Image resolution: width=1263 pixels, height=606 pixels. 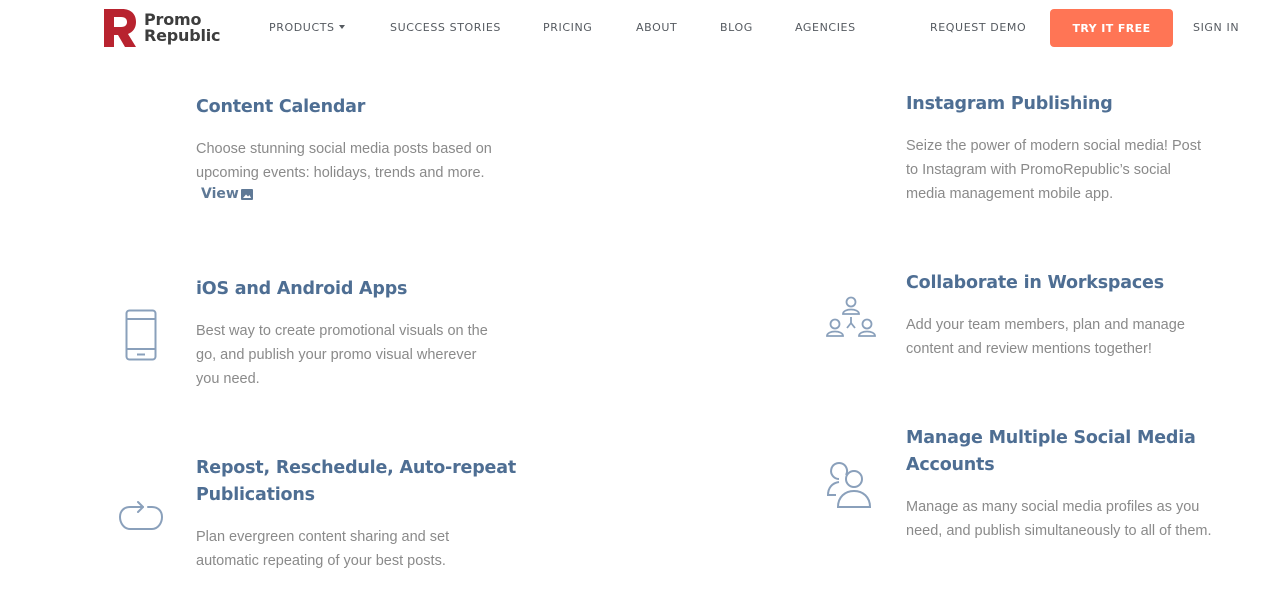 I want to click on nav-pricing: PRICING, so click(x=567, y=27).